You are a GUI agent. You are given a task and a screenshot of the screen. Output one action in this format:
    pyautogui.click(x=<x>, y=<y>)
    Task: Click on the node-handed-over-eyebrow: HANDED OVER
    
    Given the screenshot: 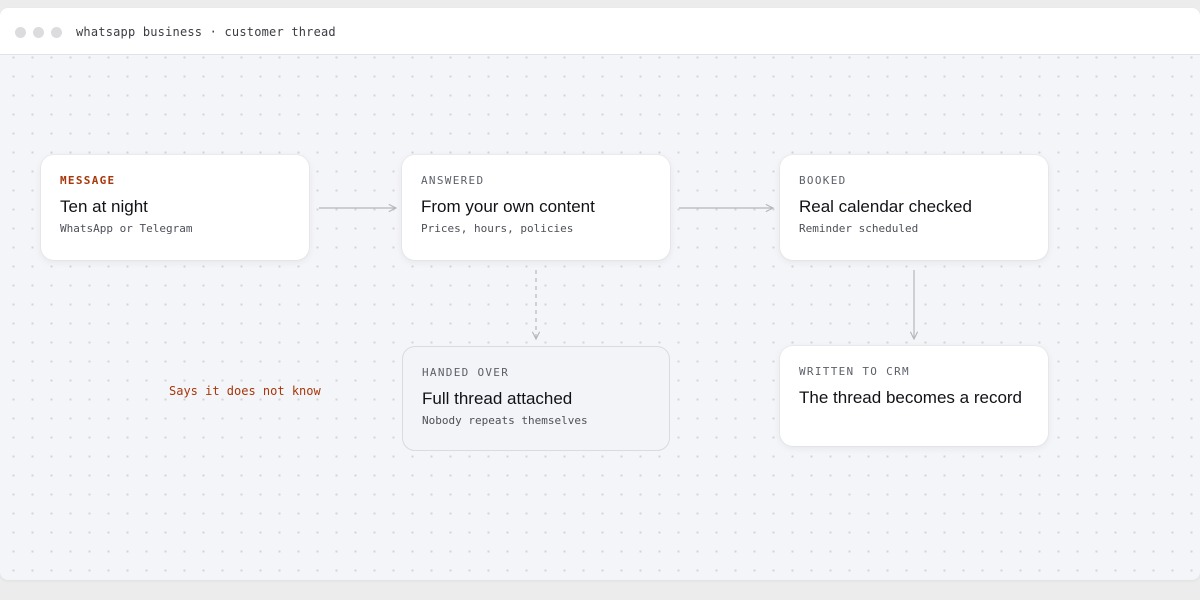 What is the action you would take?
    pyautogui.click(x=466, y=372)
    